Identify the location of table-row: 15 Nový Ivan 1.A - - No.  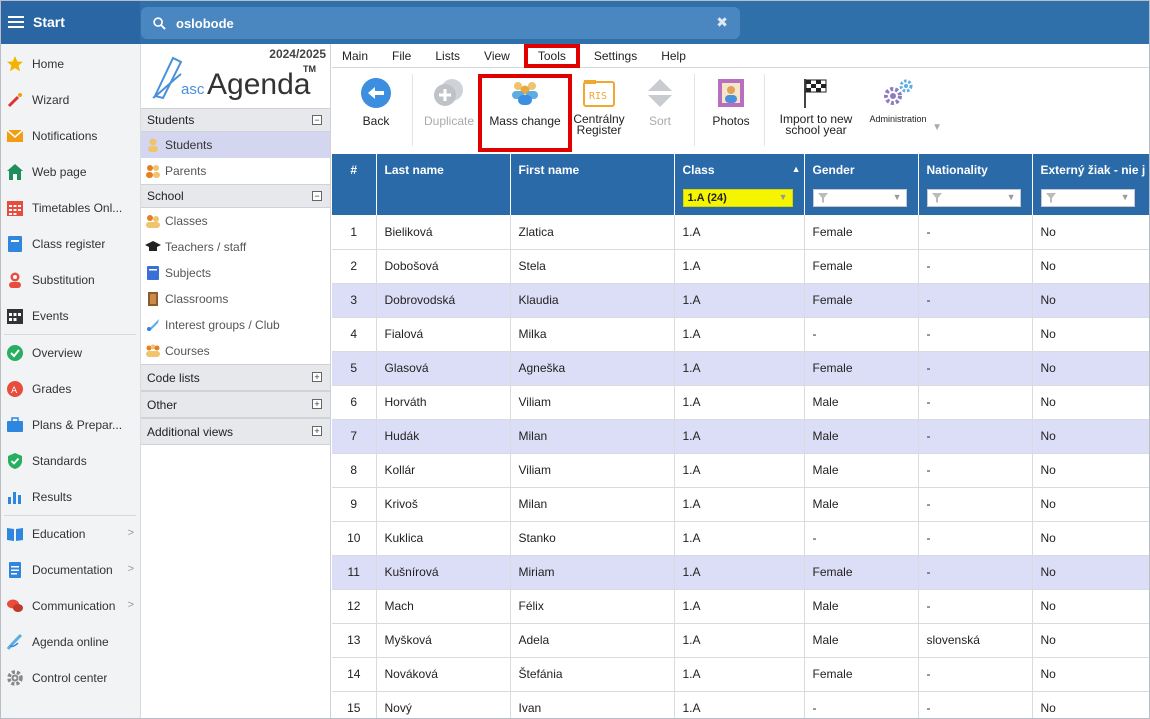
(741, 705).